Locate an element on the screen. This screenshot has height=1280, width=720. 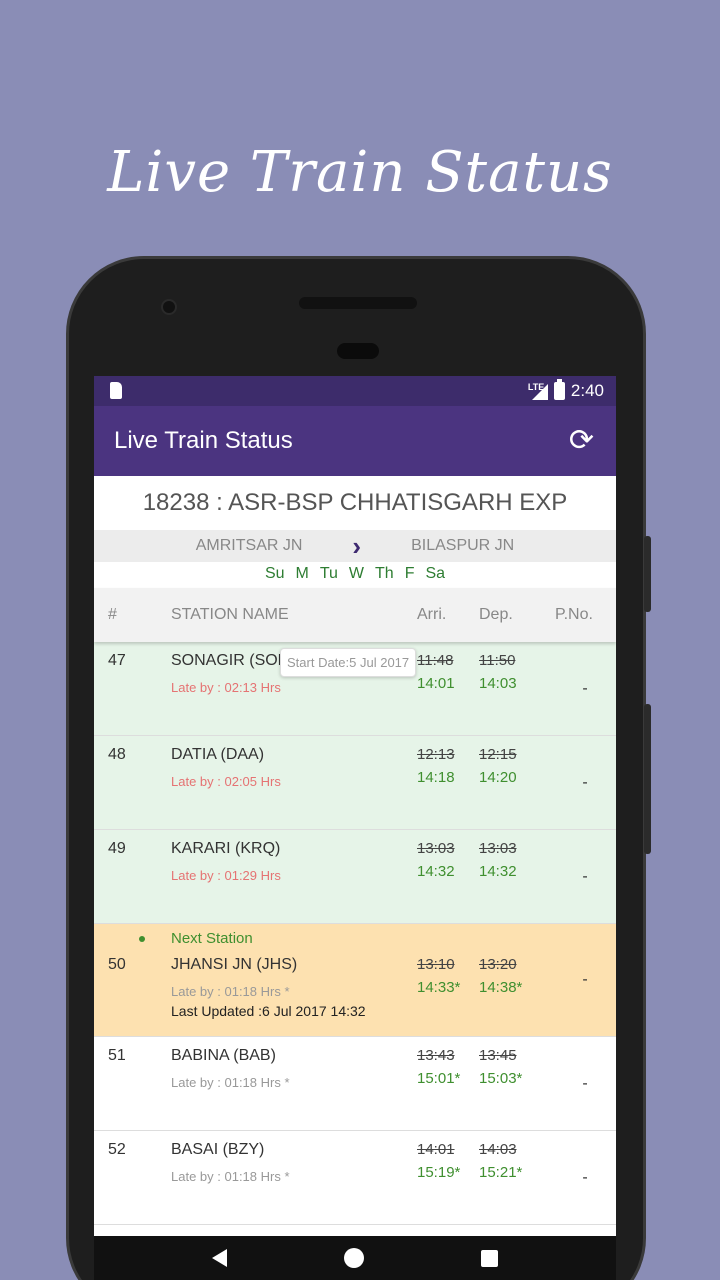
last-updated: Last Updated :6 Jul 2017 14:32 is located at coordinates (268, 1011).